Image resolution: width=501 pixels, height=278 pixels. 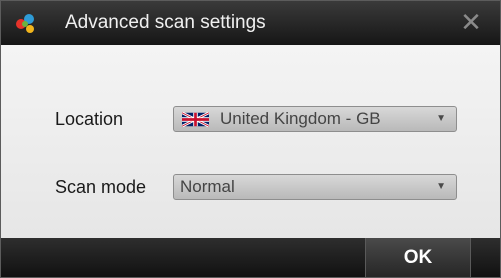 I want to click on location-select: United Kingdom - GB ▼, so click(x=315, y=119).